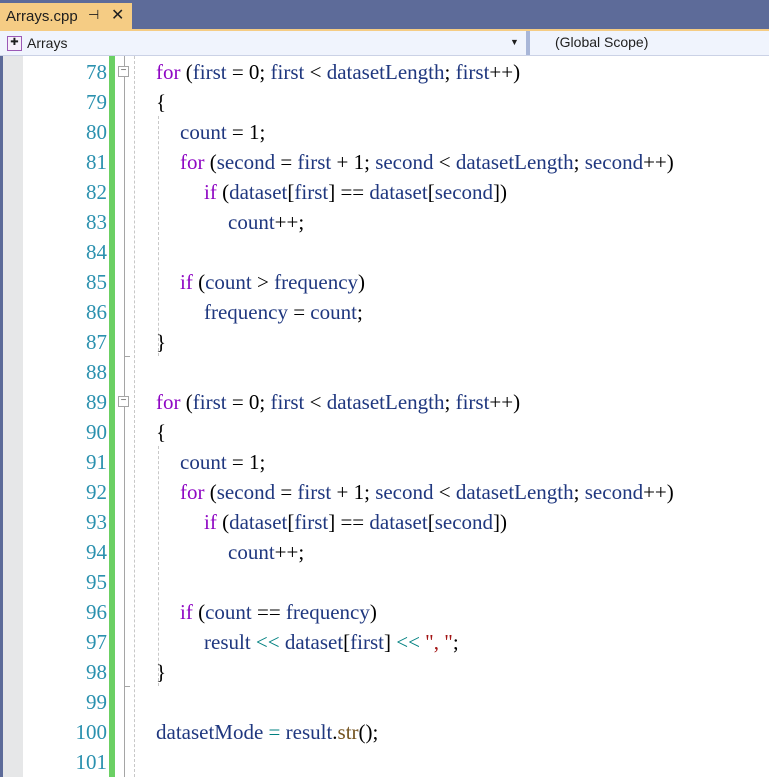 The height and width of the screenshot is (777, 769). I want to click on line-number: 95, so click(96, 582).